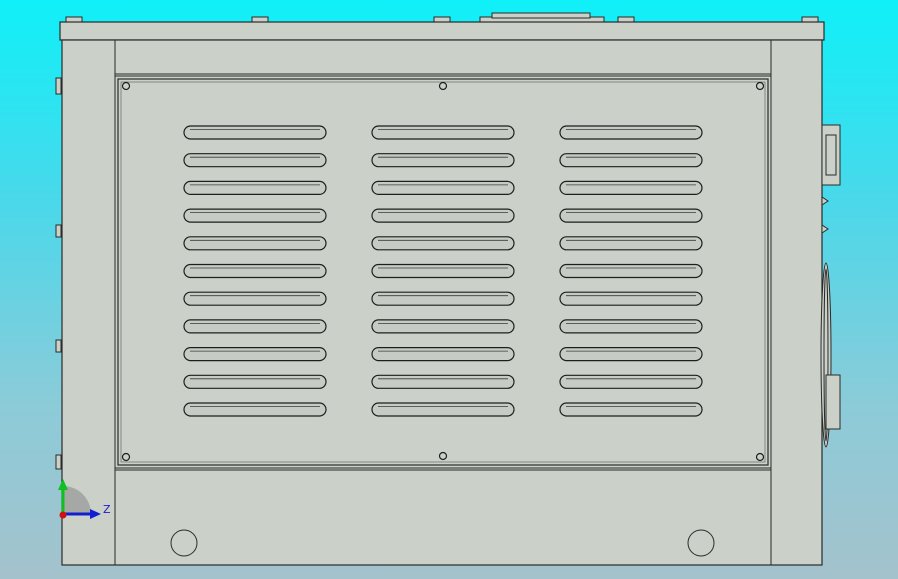 This screenshot has width=898, height=579. I want to click on top-hardware, so click(442, 17).